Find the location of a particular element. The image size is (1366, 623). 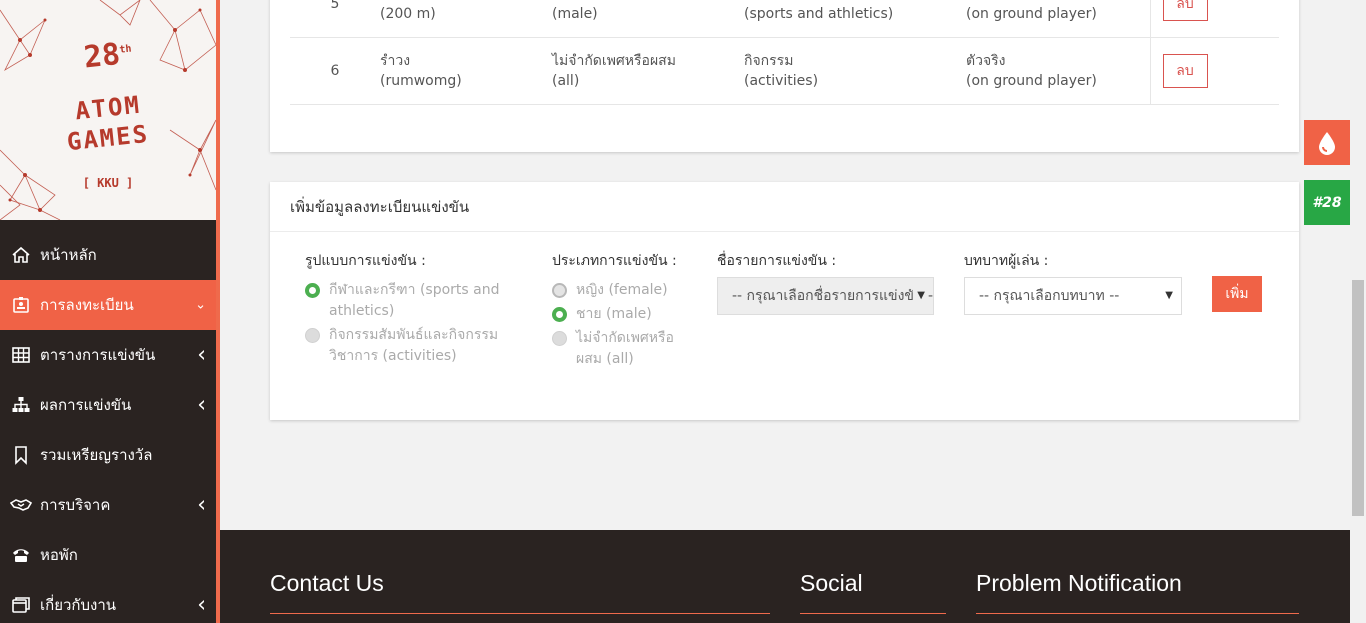

type-option-label: หญิง (female) is located at coordinates (622, 290).